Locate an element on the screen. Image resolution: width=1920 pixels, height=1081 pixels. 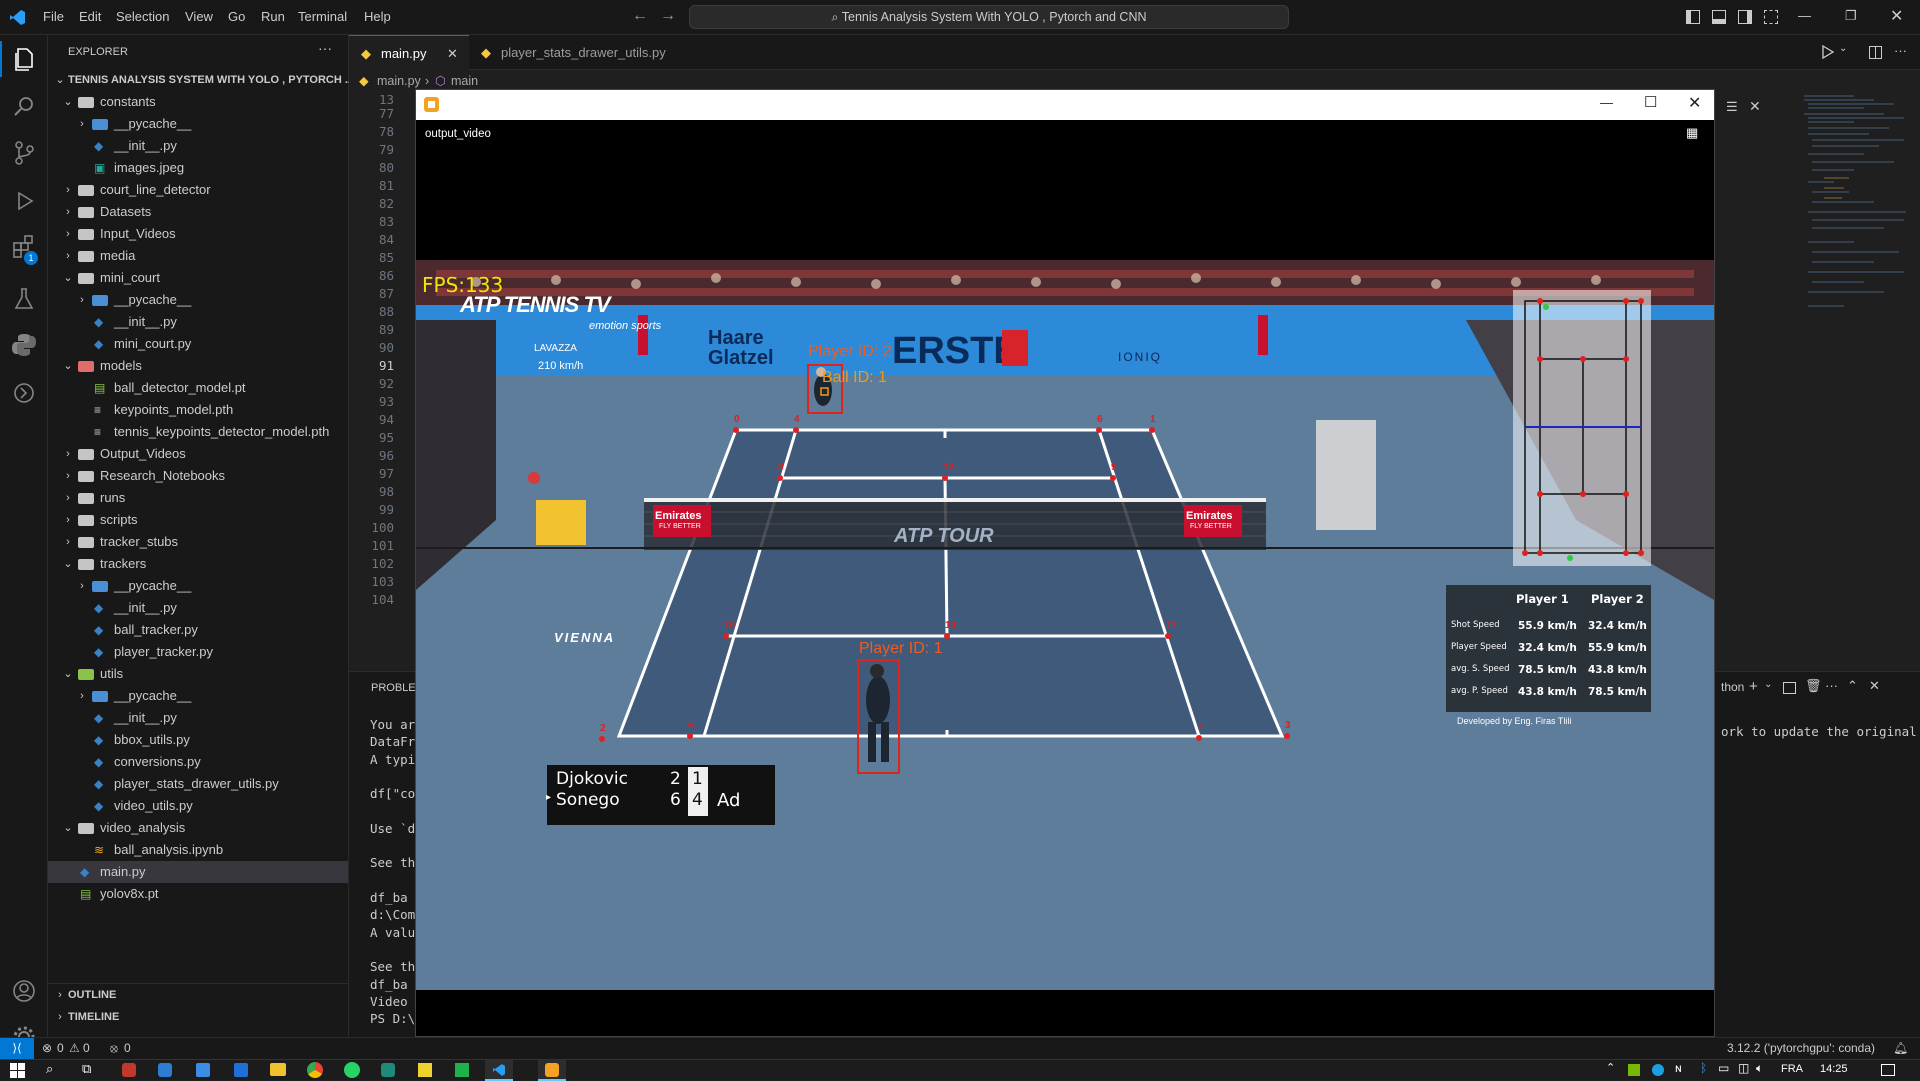
tree-file: ◆ bbox_utils.py is located at coordinates (198, 740).